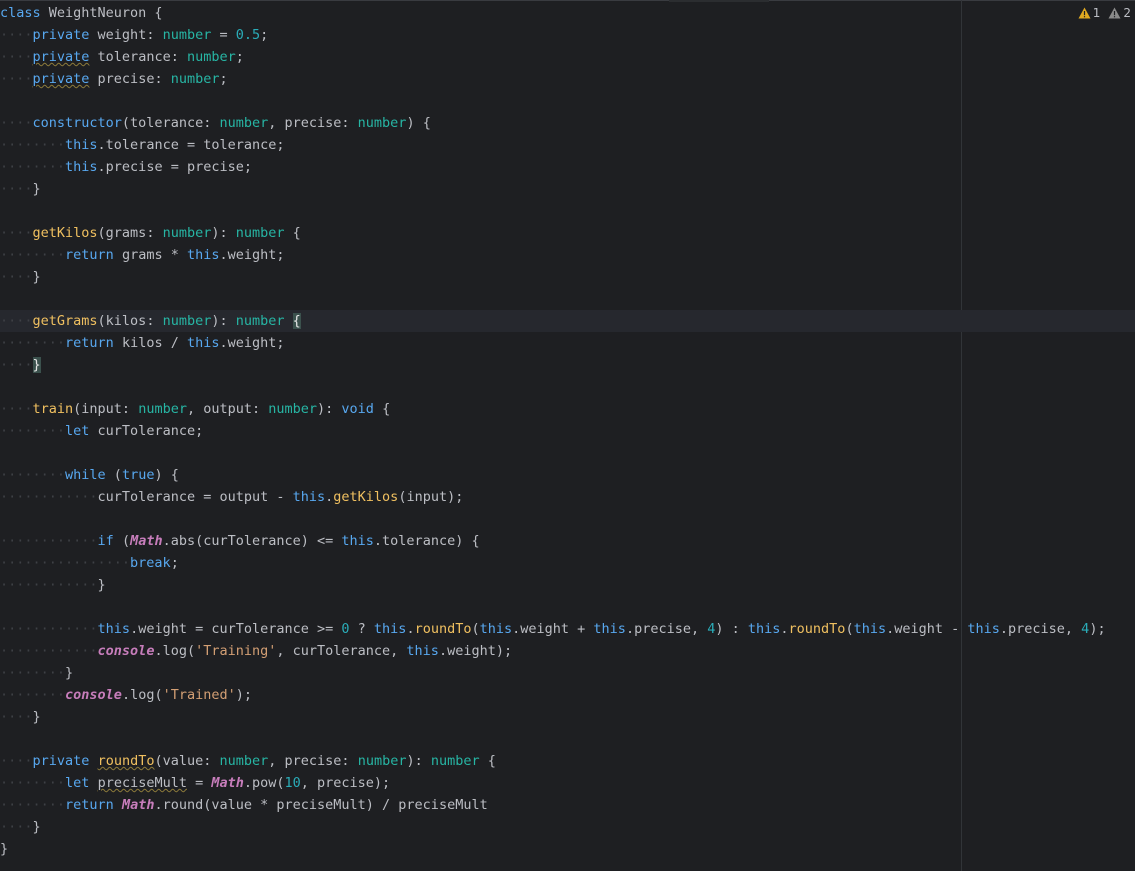 The image size is (1135, 871). Describe the element at coordinates (1096, 13) in the screenshot. I see `warning-count: 1` at that location.